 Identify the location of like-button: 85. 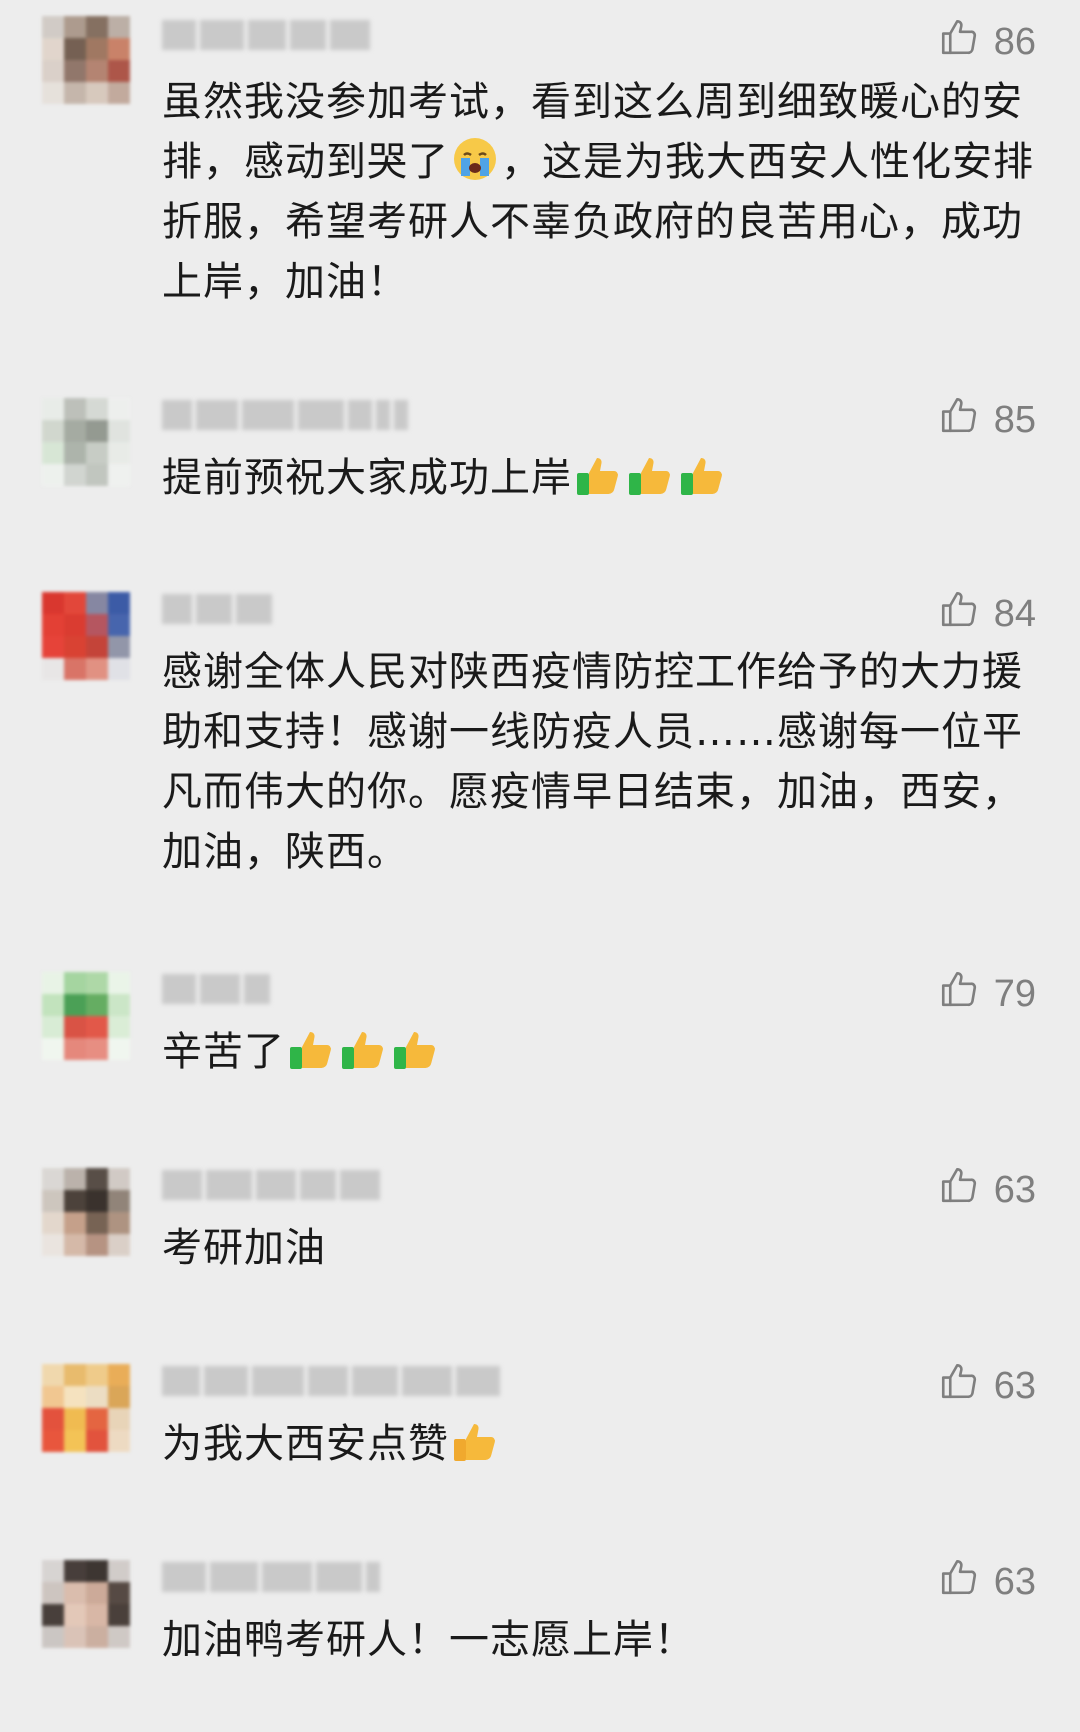
(987, 420).